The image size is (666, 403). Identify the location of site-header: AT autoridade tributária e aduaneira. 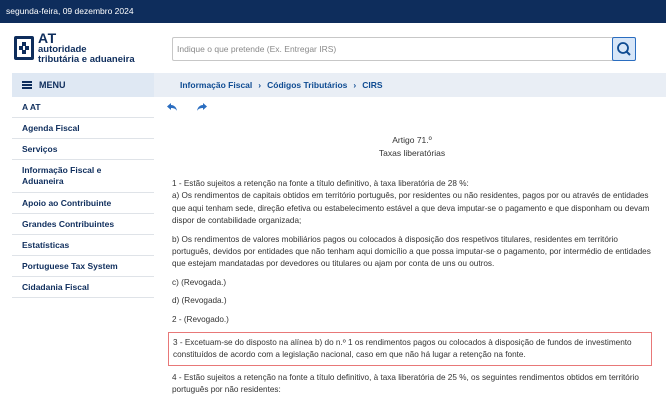
(333, 49).